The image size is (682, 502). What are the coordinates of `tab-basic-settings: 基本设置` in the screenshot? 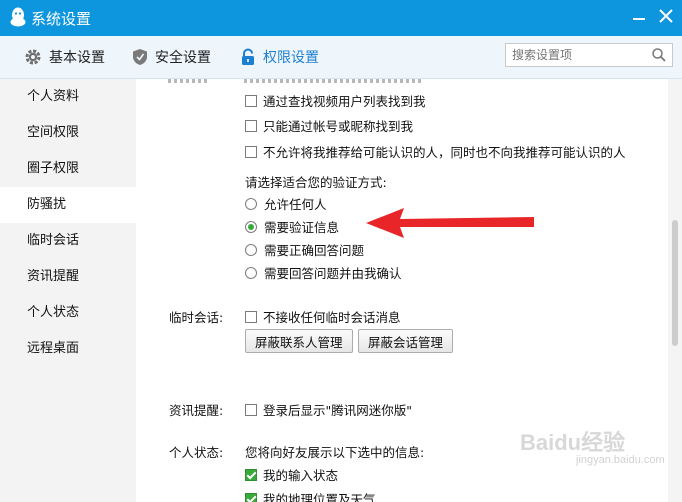 It's located at (64, 57).